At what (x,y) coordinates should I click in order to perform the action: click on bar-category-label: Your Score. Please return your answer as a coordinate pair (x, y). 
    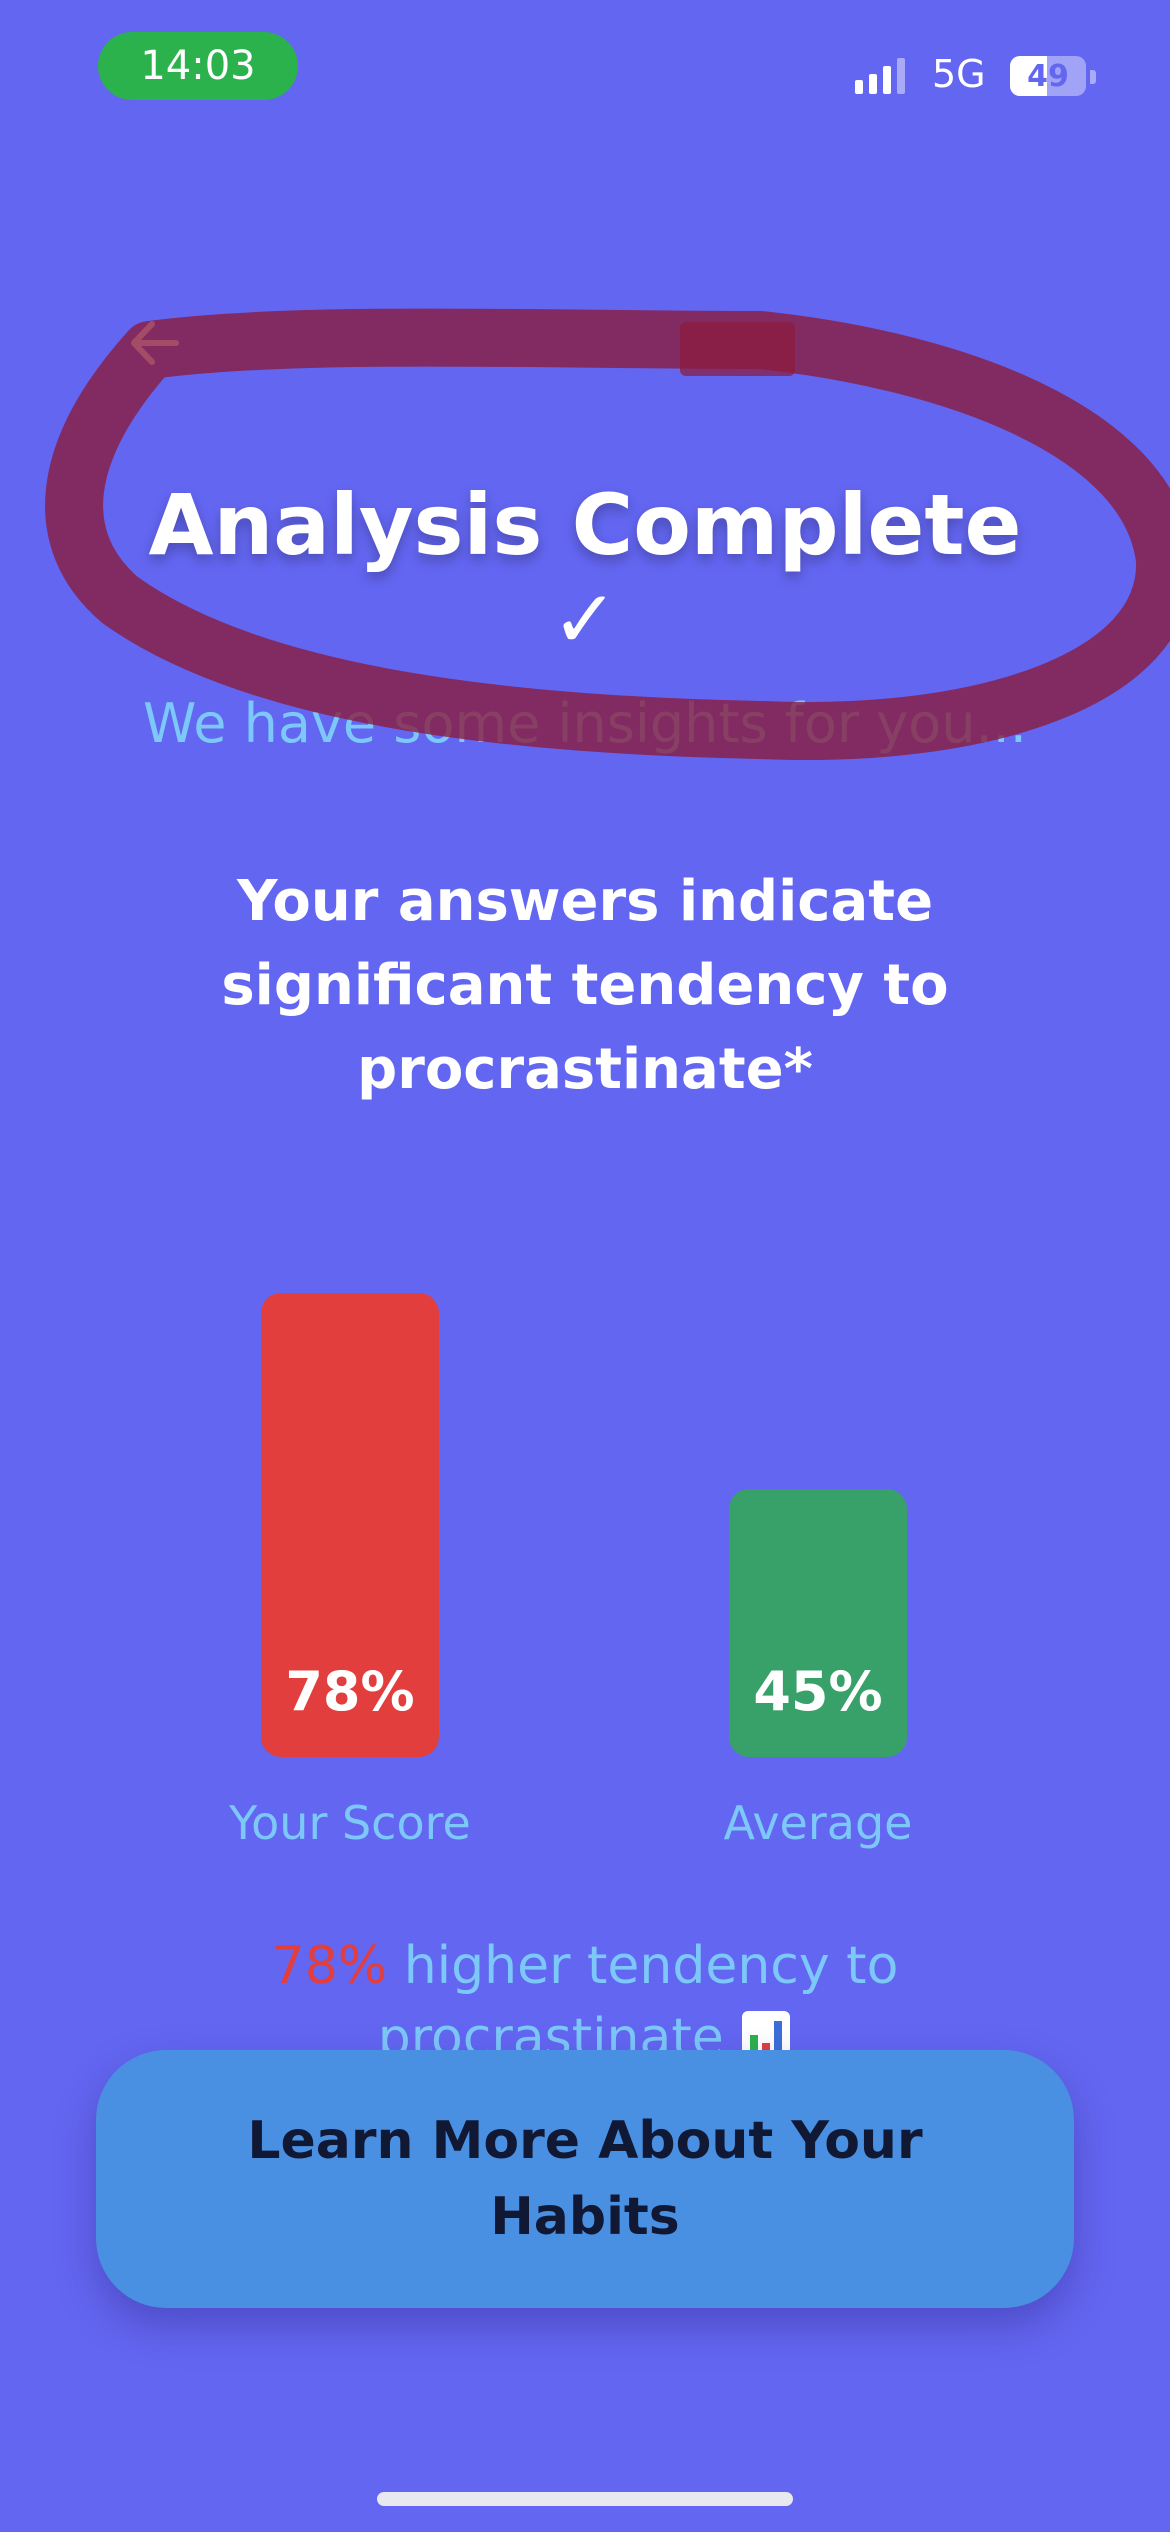
    Looking at the image, I should click on (350, 1823).